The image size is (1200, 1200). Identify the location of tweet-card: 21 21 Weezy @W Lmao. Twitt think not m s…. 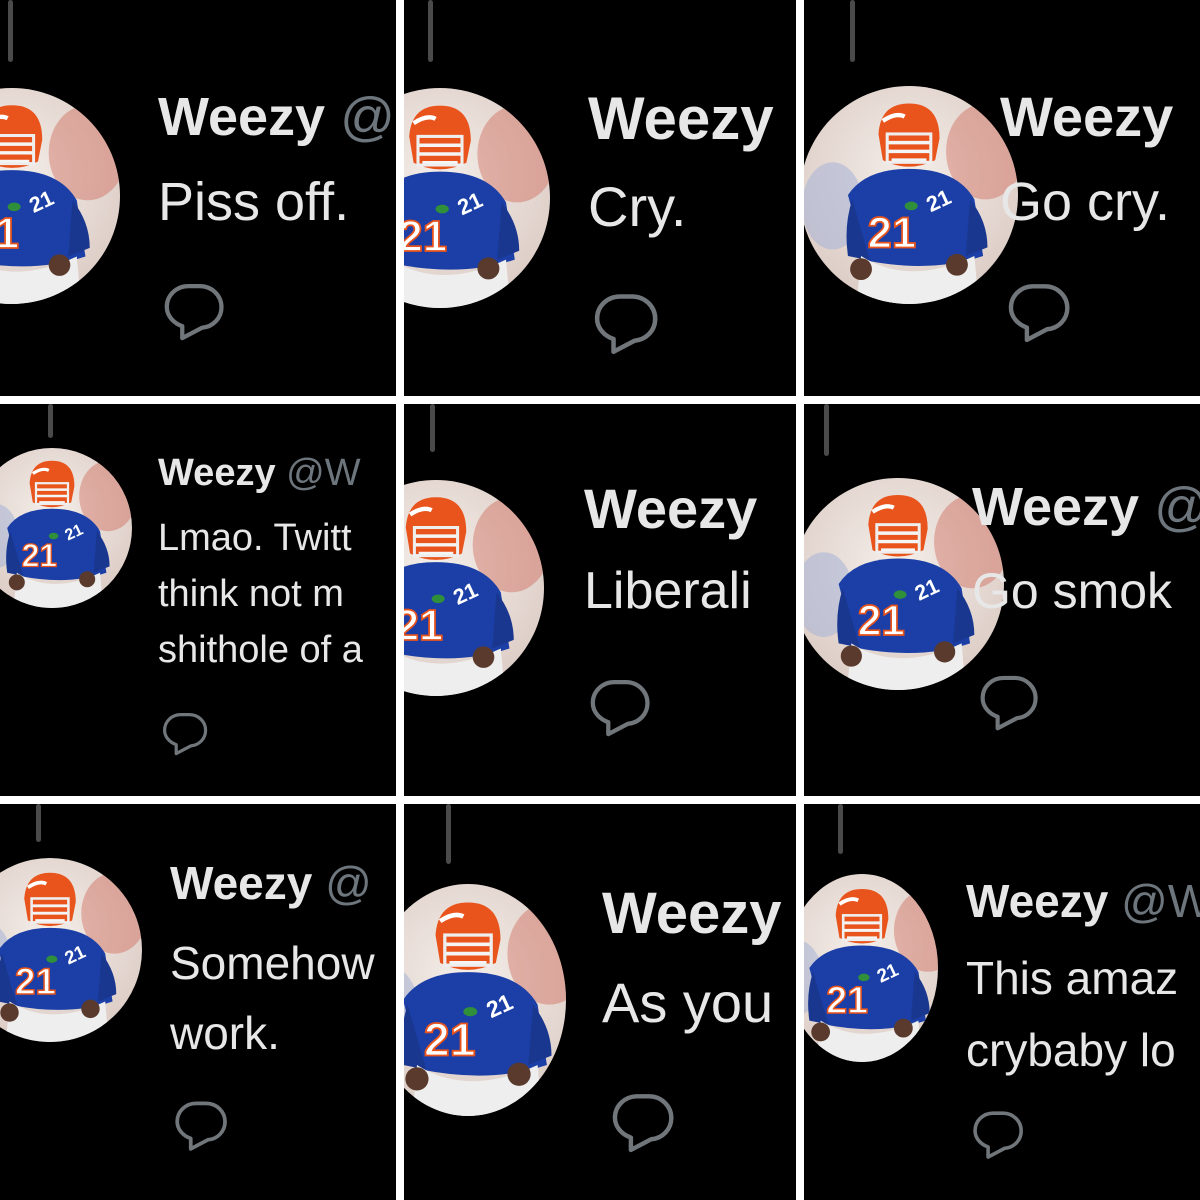
(198, 600).